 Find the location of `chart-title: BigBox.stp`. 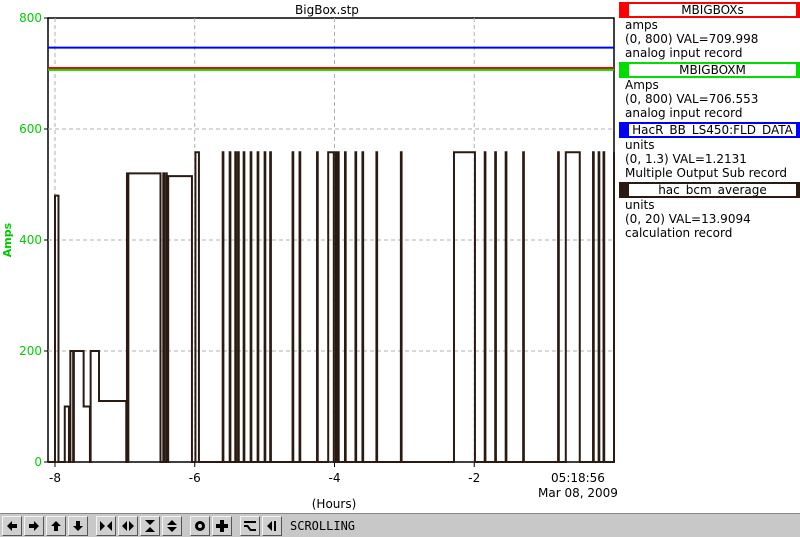

chart-title: BigBox.stp is located at coordinates (327, 10).